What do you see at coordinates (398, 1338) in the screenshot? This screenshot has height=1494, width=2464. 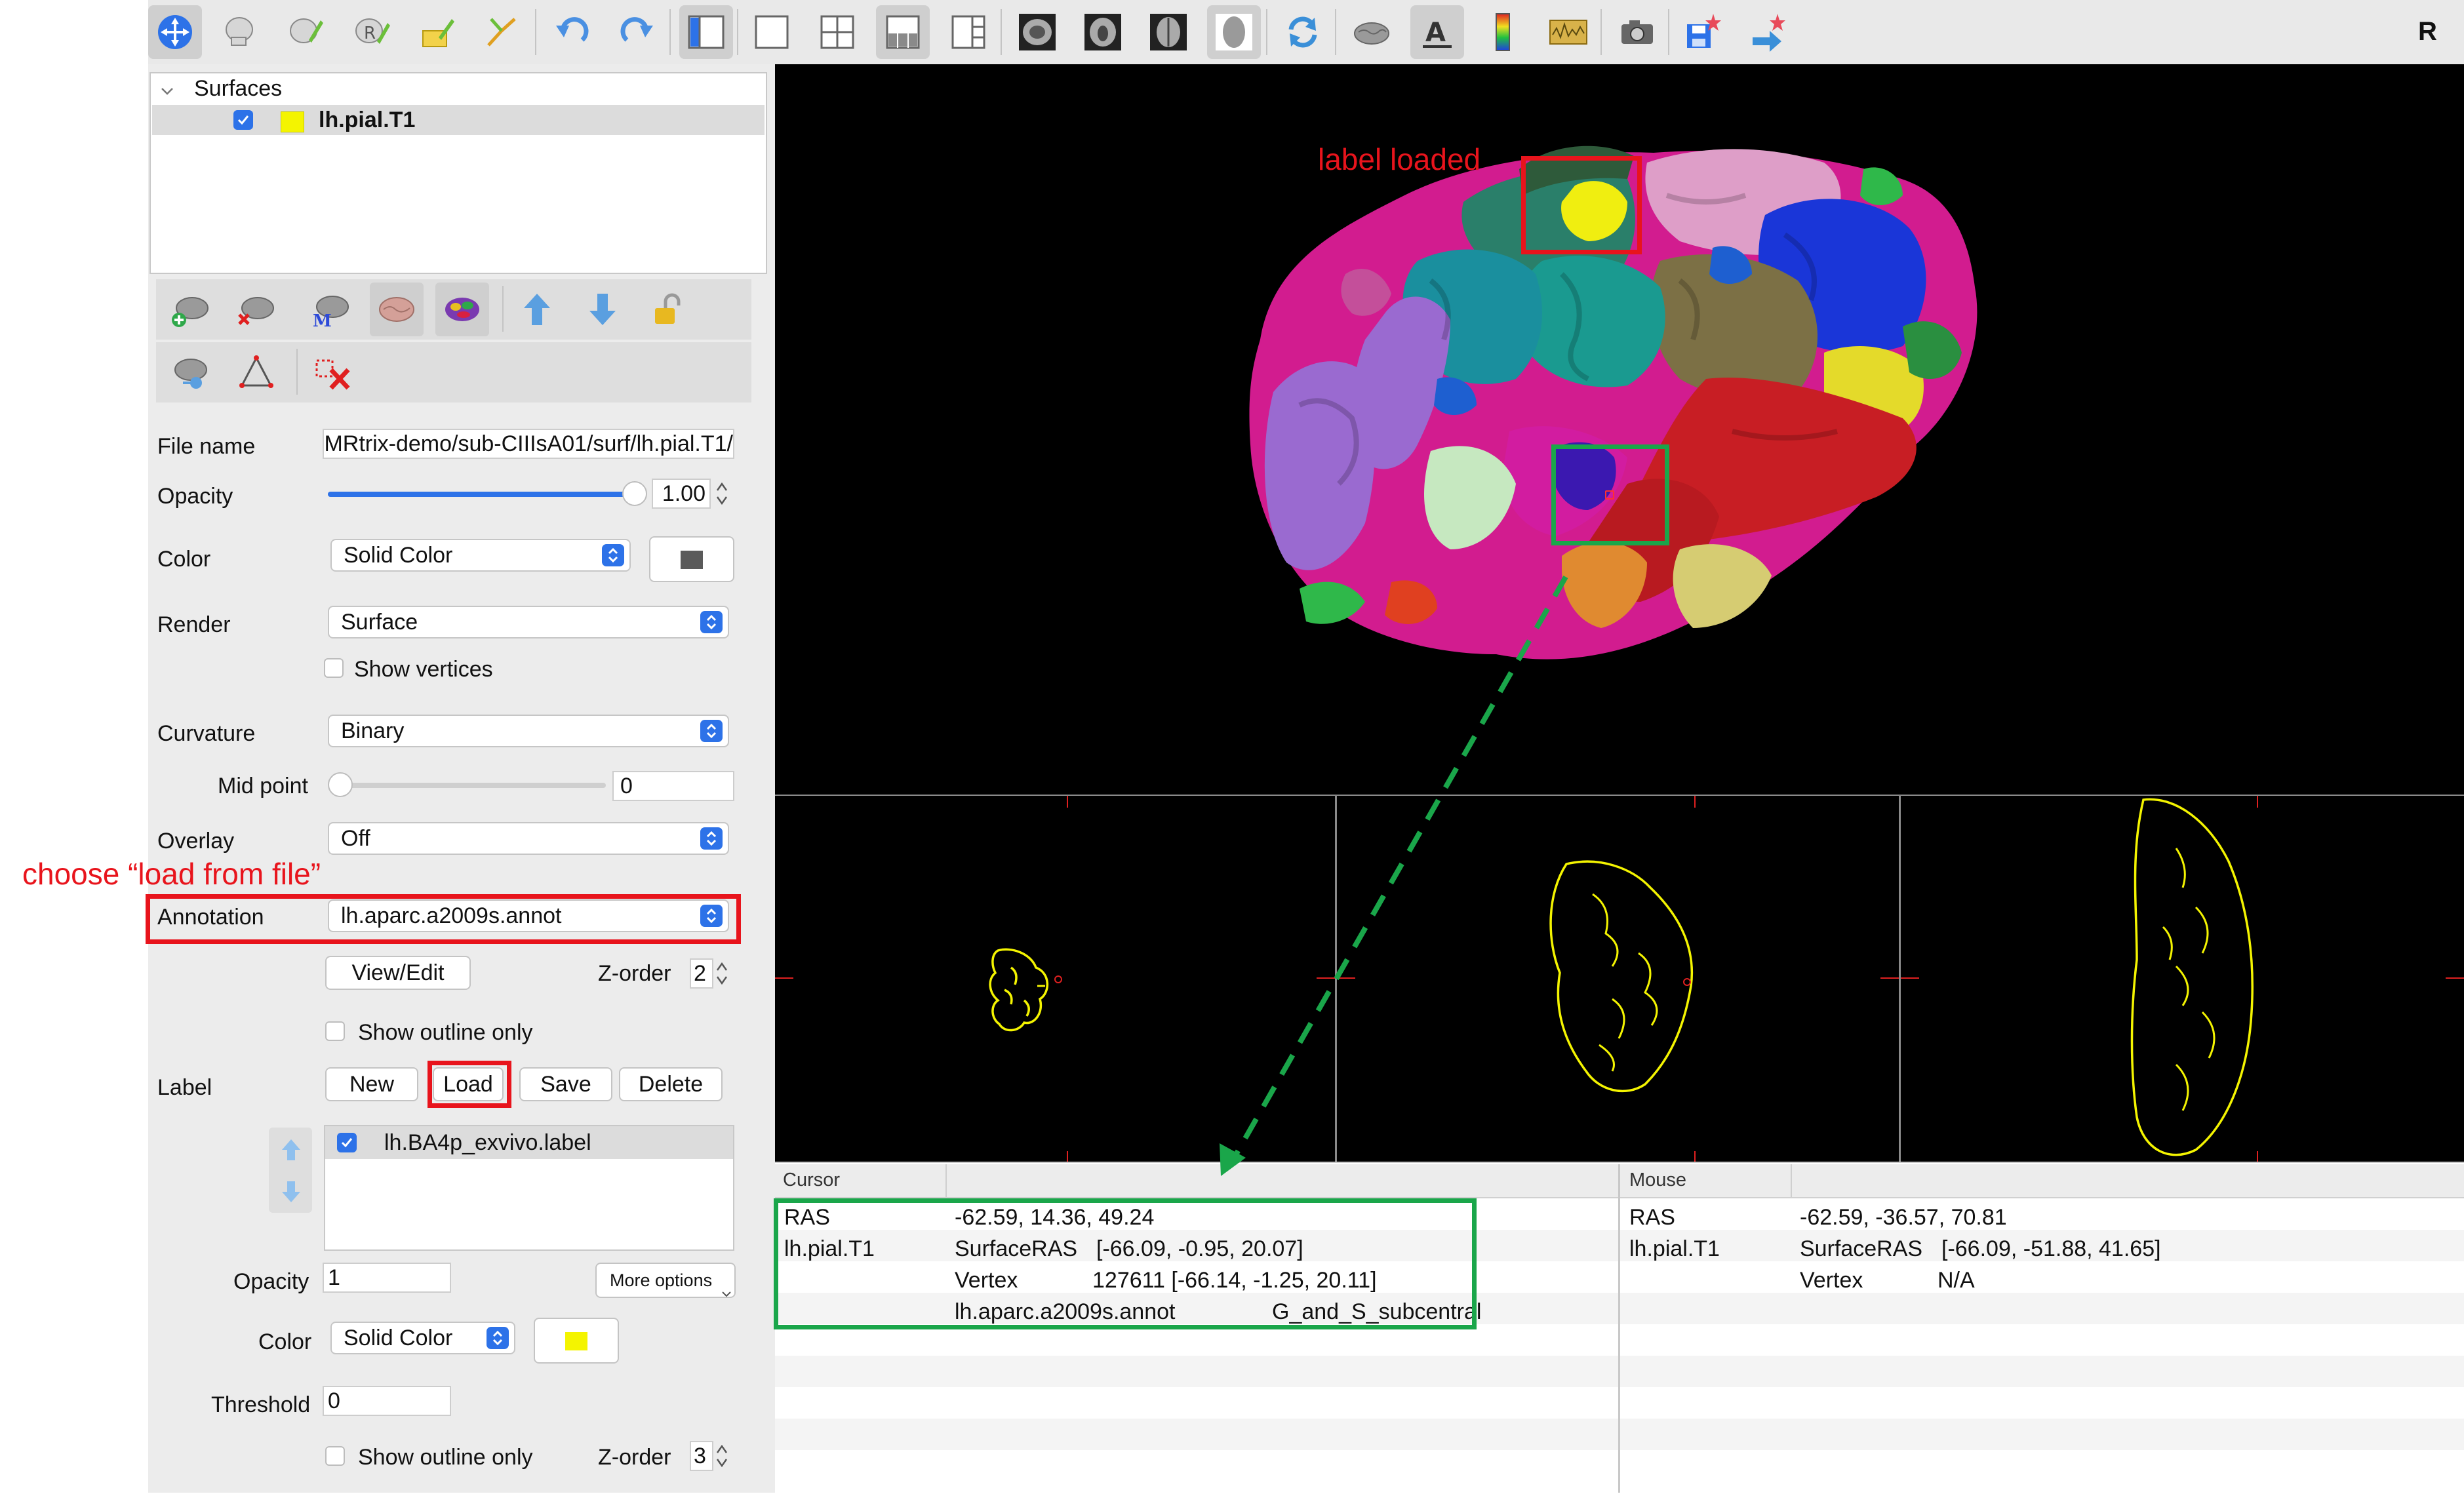 I see `label-color-mode-value: Solid Color` at bounding box center [398, 1338].